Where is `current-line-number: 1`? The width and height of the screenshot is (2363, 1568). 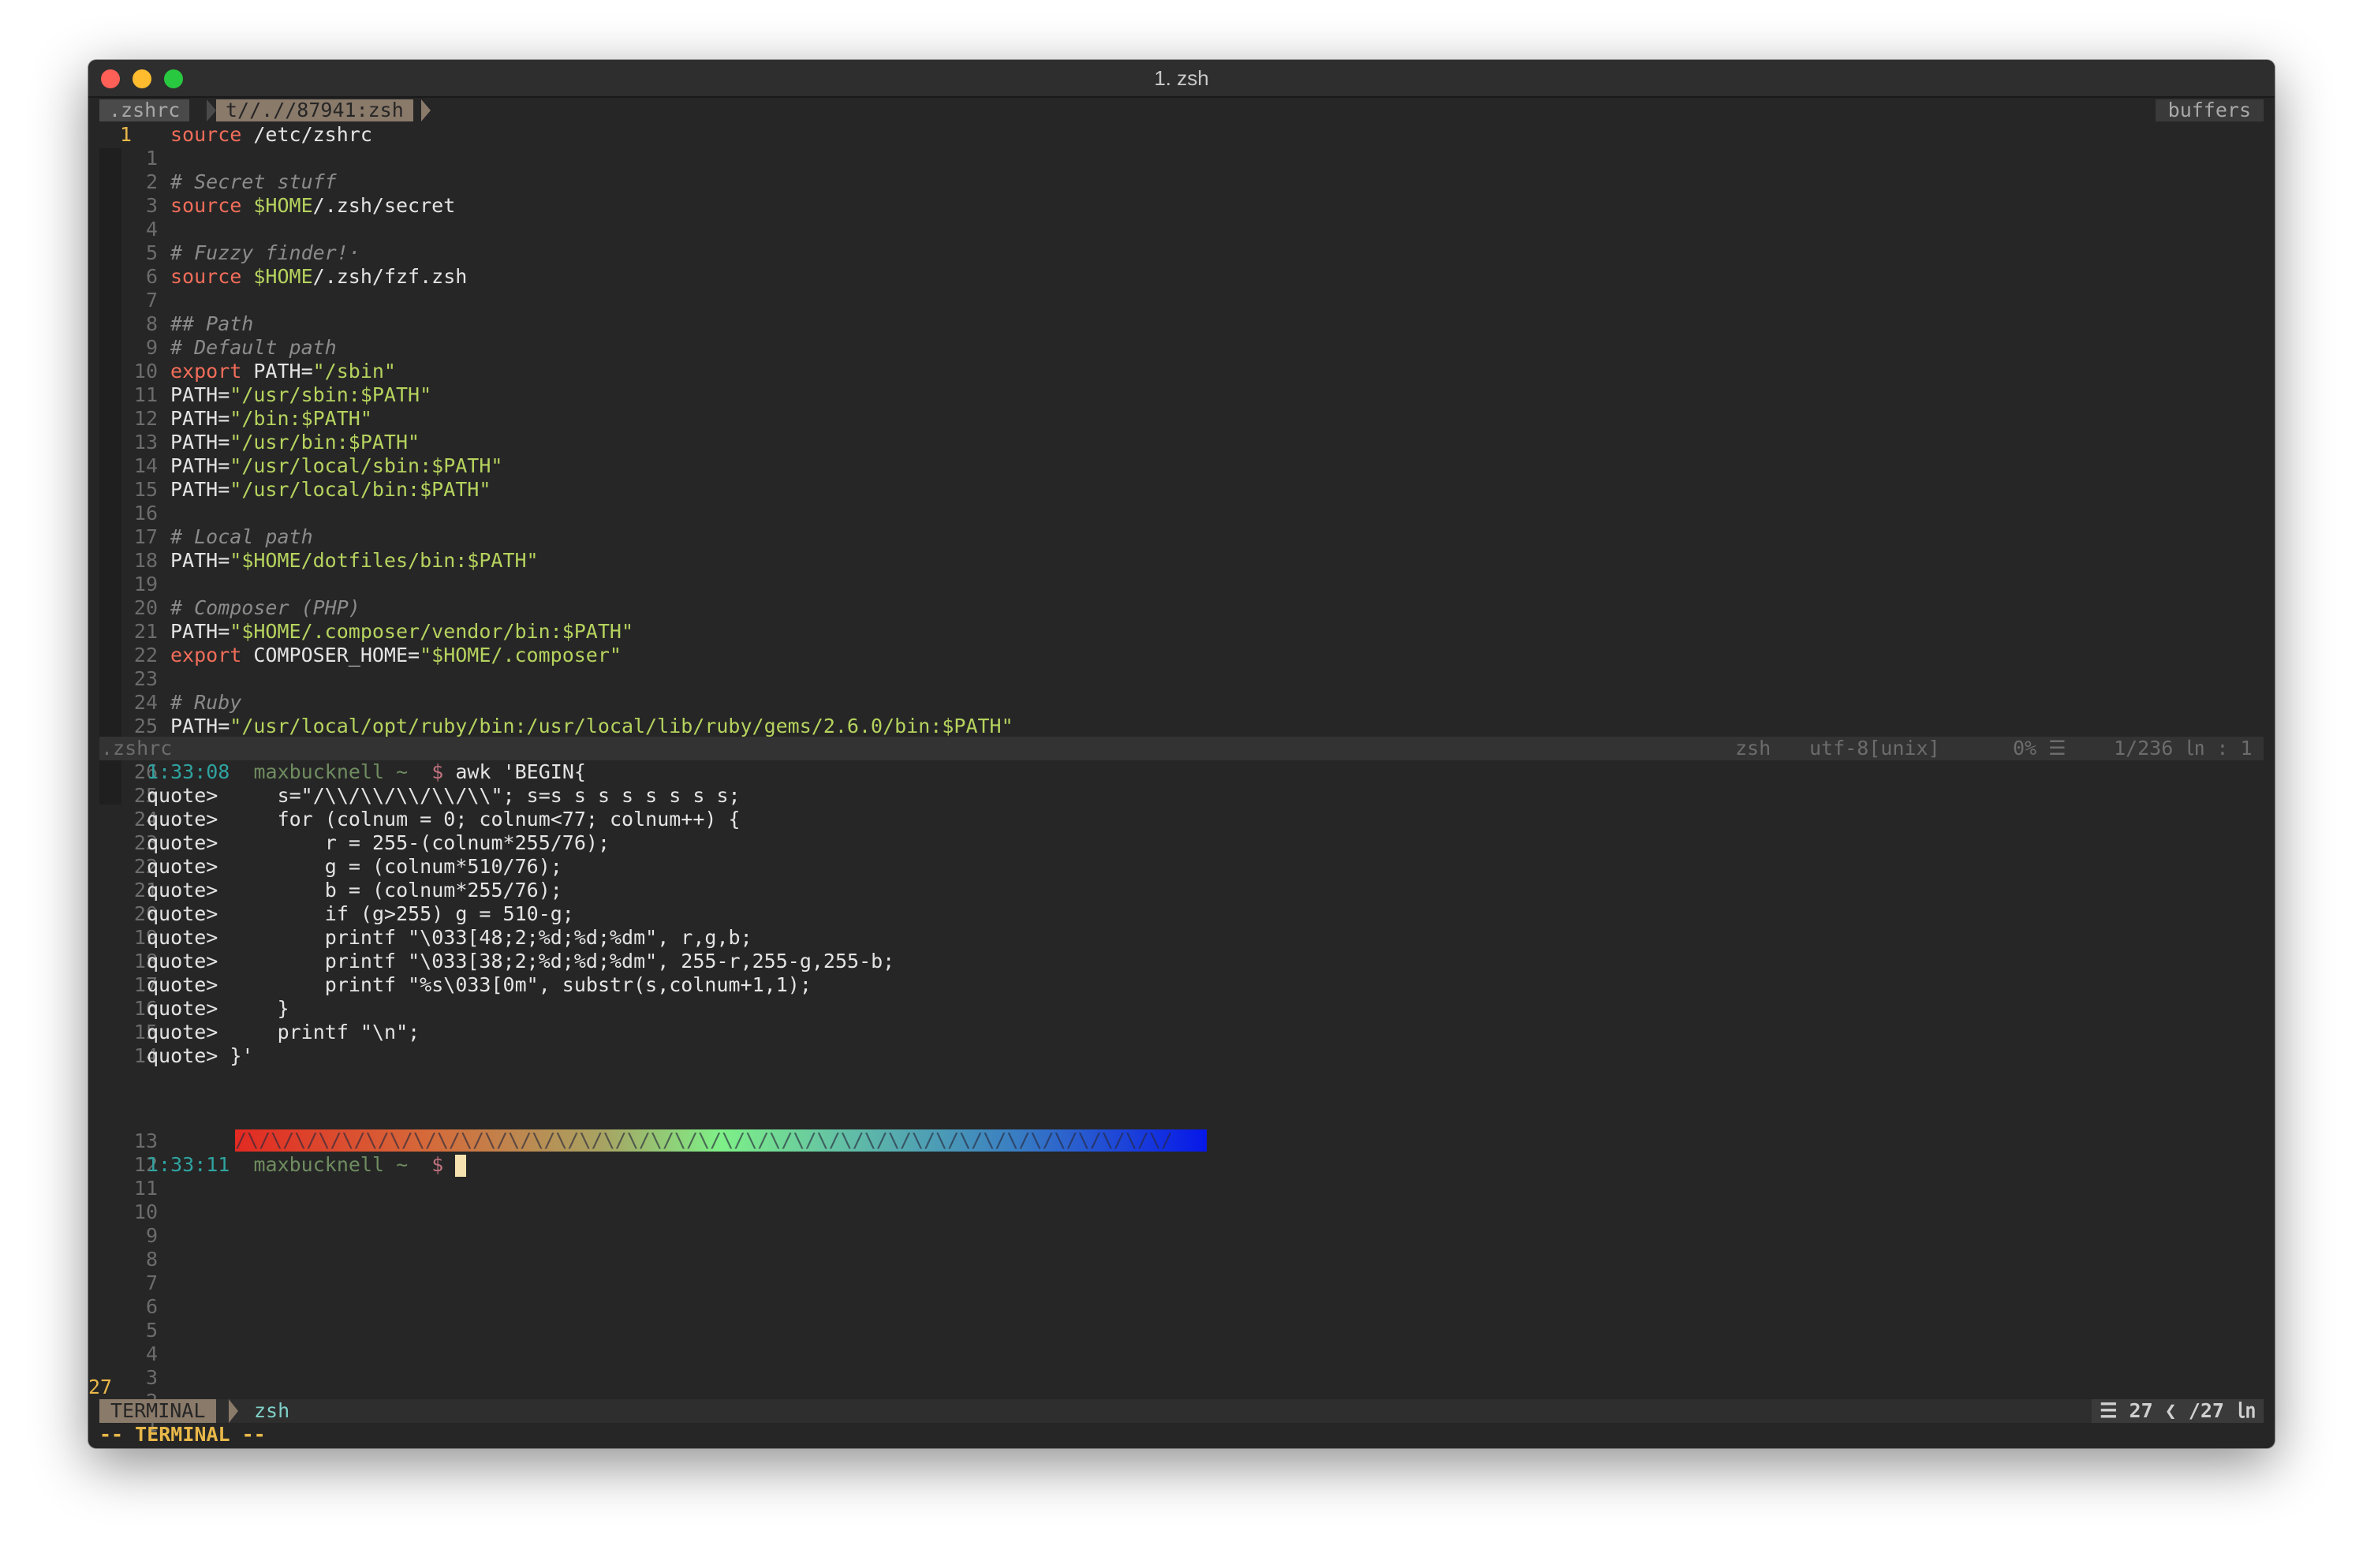 current-line-number: 1 is located at coordinates (127, 134).